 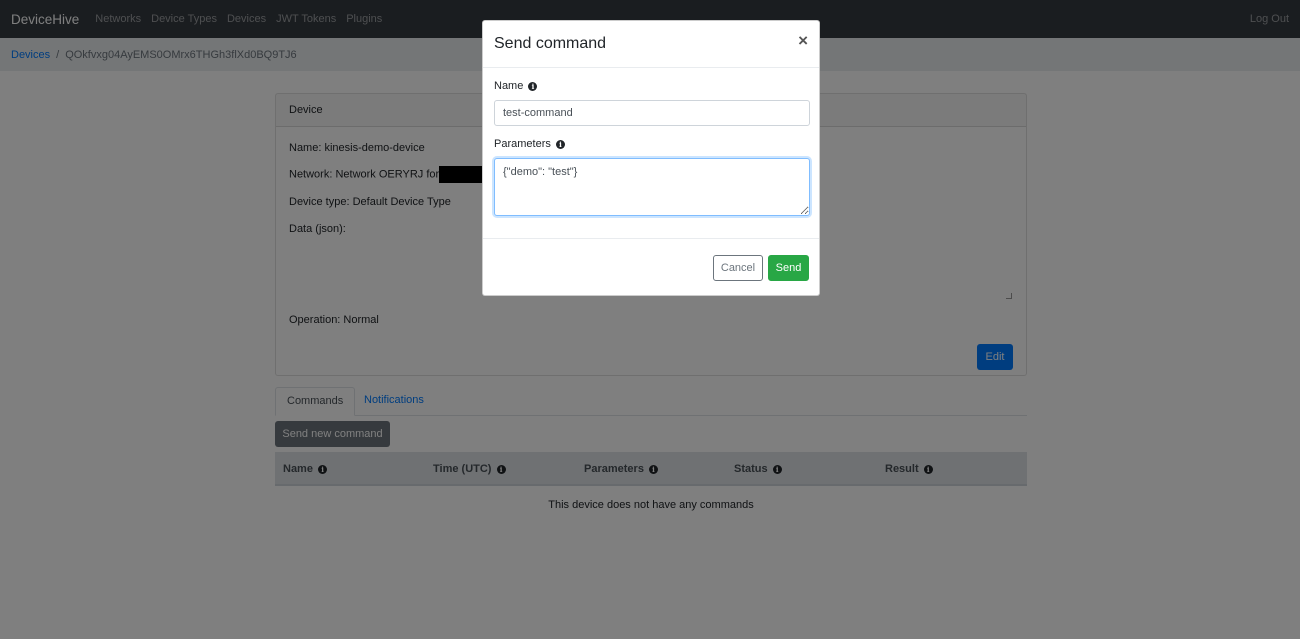 What do you see at coordinates (738, 268) in the screenshot?
I see `cancel-button: Cancel` at bounding box center [738, 268].